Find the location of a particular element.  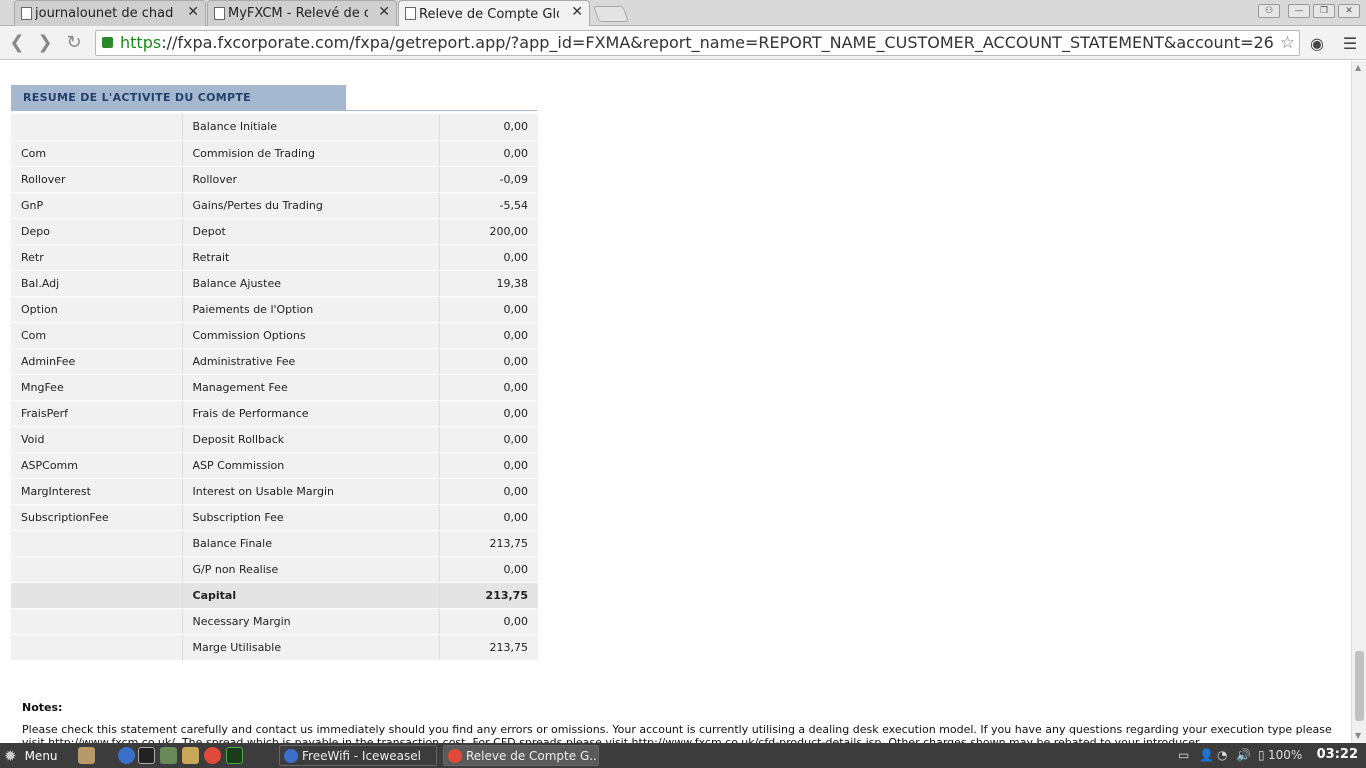

scroll-up-icon: ▲ is located at coordinates (1358, 67).